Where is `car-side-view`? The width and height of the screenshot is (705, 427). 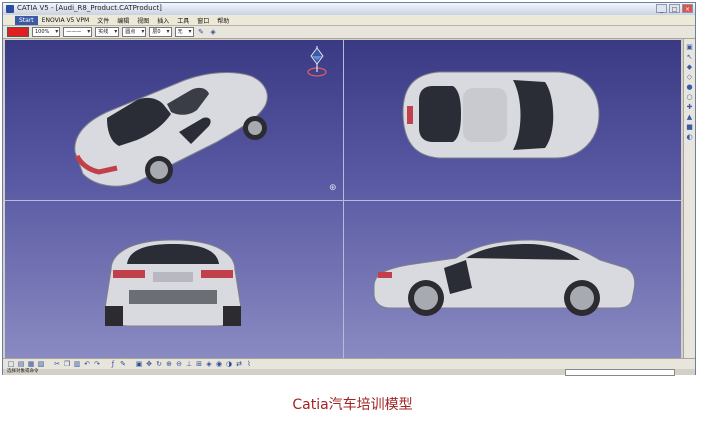 car-side-view is located at coordinates (504, 277).